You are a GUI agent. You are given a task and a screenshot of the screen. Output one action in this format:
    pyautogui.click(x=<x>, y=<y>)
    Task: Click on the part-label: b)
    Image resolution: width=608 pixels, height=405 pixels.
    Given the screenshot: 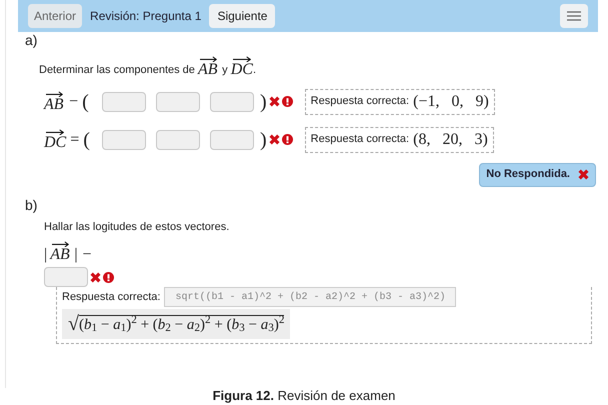 What is the action you would take?
    pyautogui.click(x=31, y=204)
    